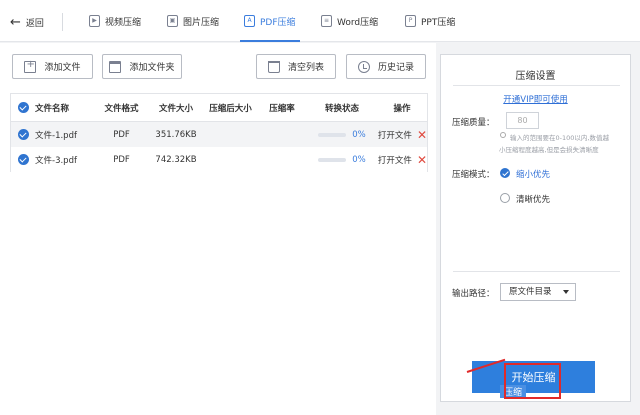  Describe the element at coordinates (219, 159) in the screenshot. I see `table-row: 文件-3.pdf PDF 742.32KB 0% 打开文件 ✕` at that location.